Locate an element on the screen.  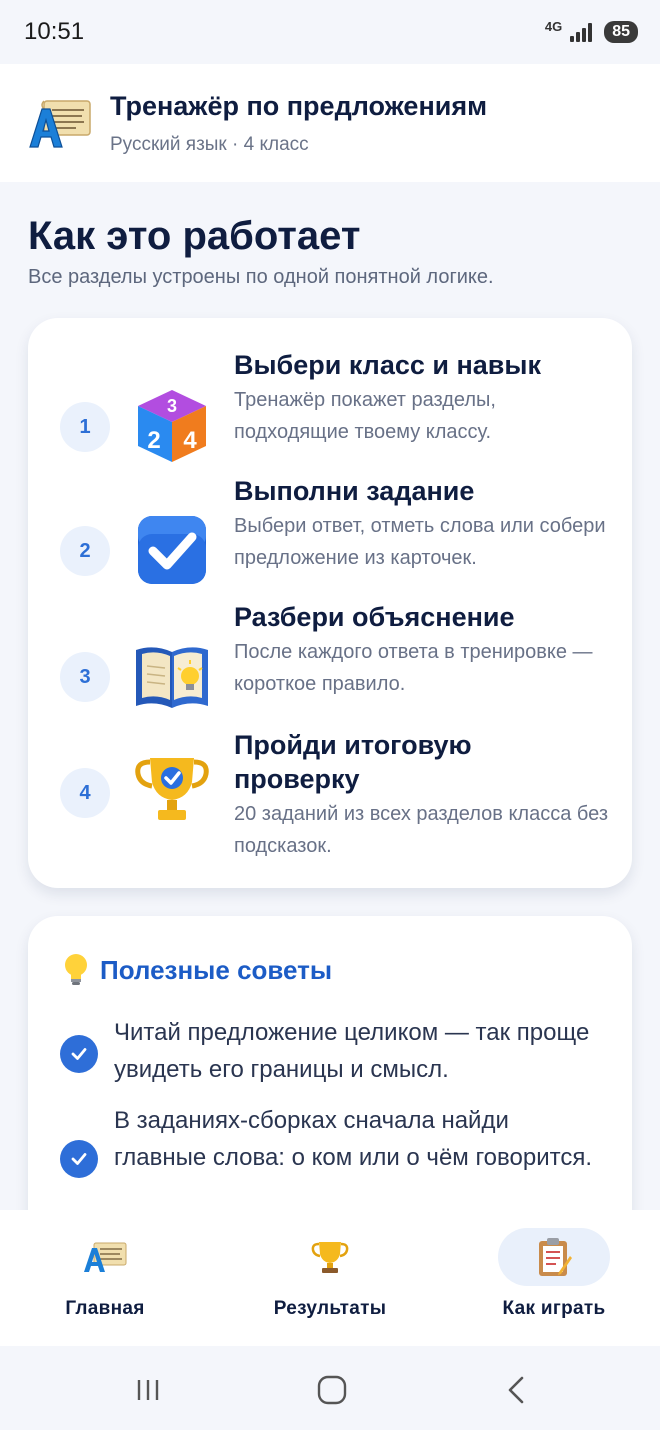
step-number: 1 is located at coordinates (85, 427).